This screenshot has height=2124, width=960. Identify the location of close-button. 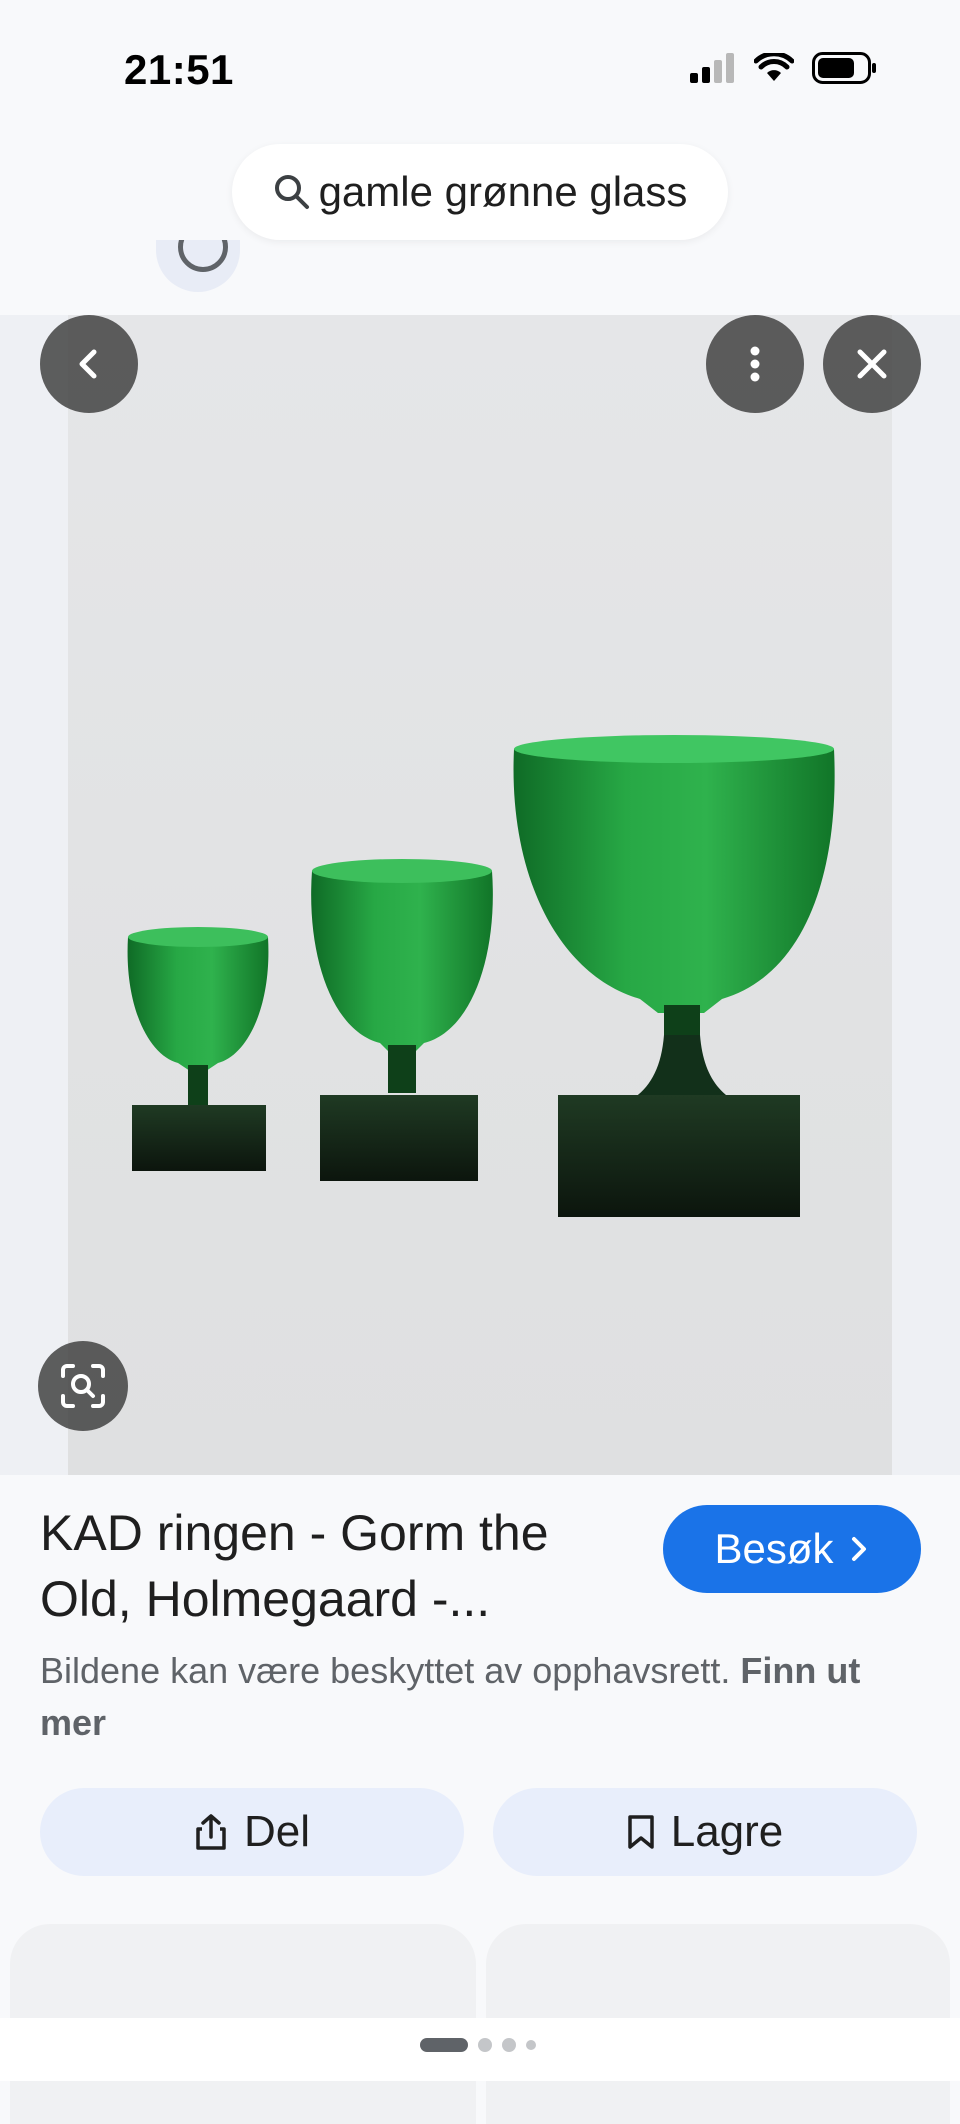
(872, 364).